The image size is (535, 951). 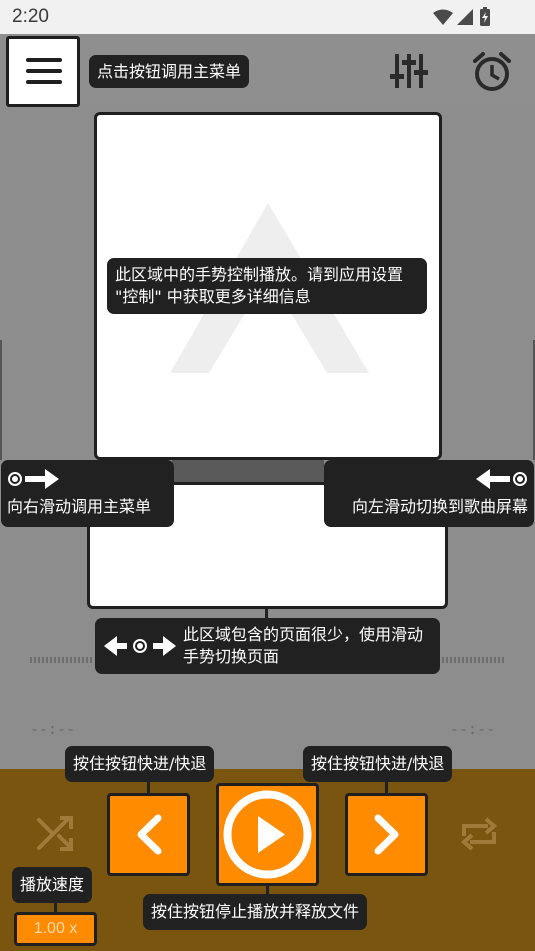 What do you see at coordinates (248, 471) in the screenshot?
I see `page-divider` at bounding box center [248, 471].